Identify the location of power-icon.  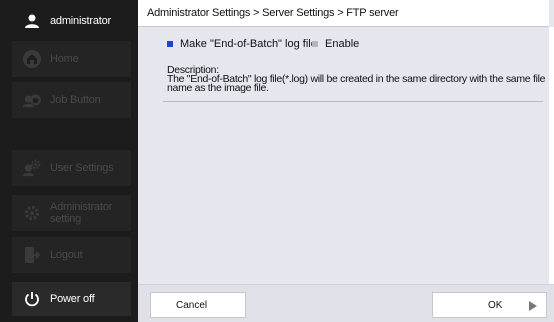
(32, 299).